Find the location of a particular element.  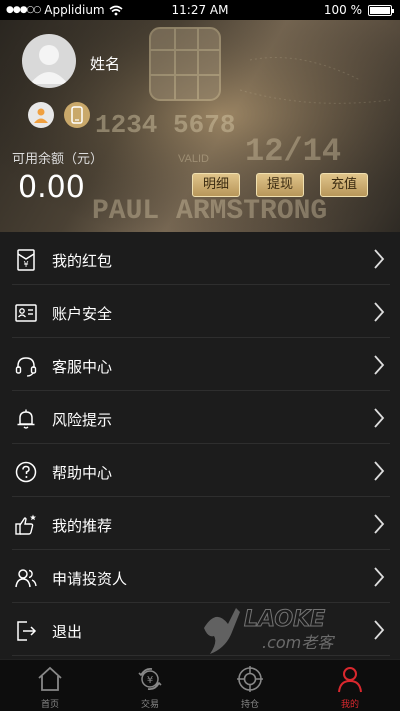

tab-trade: ¥ 交易 is located at coordinates (150, 685).